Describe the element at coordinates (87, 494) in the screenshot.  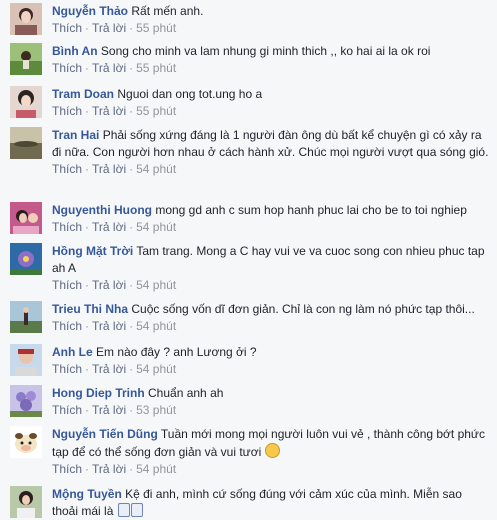
I see `commenter-name: Mộng Tuyền` at that location.